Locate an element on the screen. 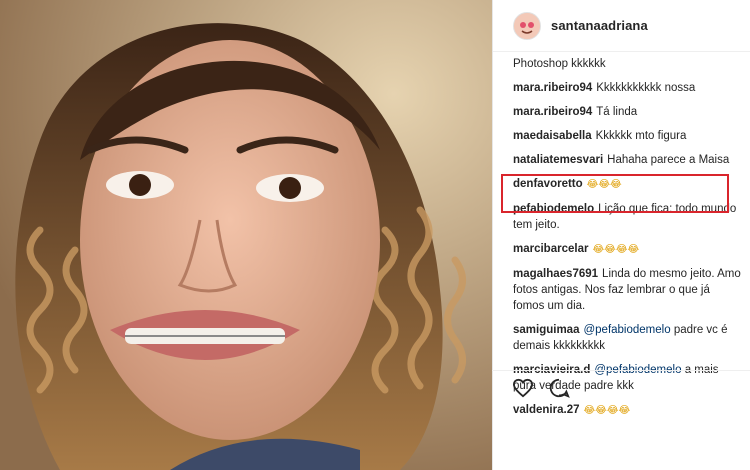  comment-0: Photoshop kkkkkk is located at coordinates (631, 64).